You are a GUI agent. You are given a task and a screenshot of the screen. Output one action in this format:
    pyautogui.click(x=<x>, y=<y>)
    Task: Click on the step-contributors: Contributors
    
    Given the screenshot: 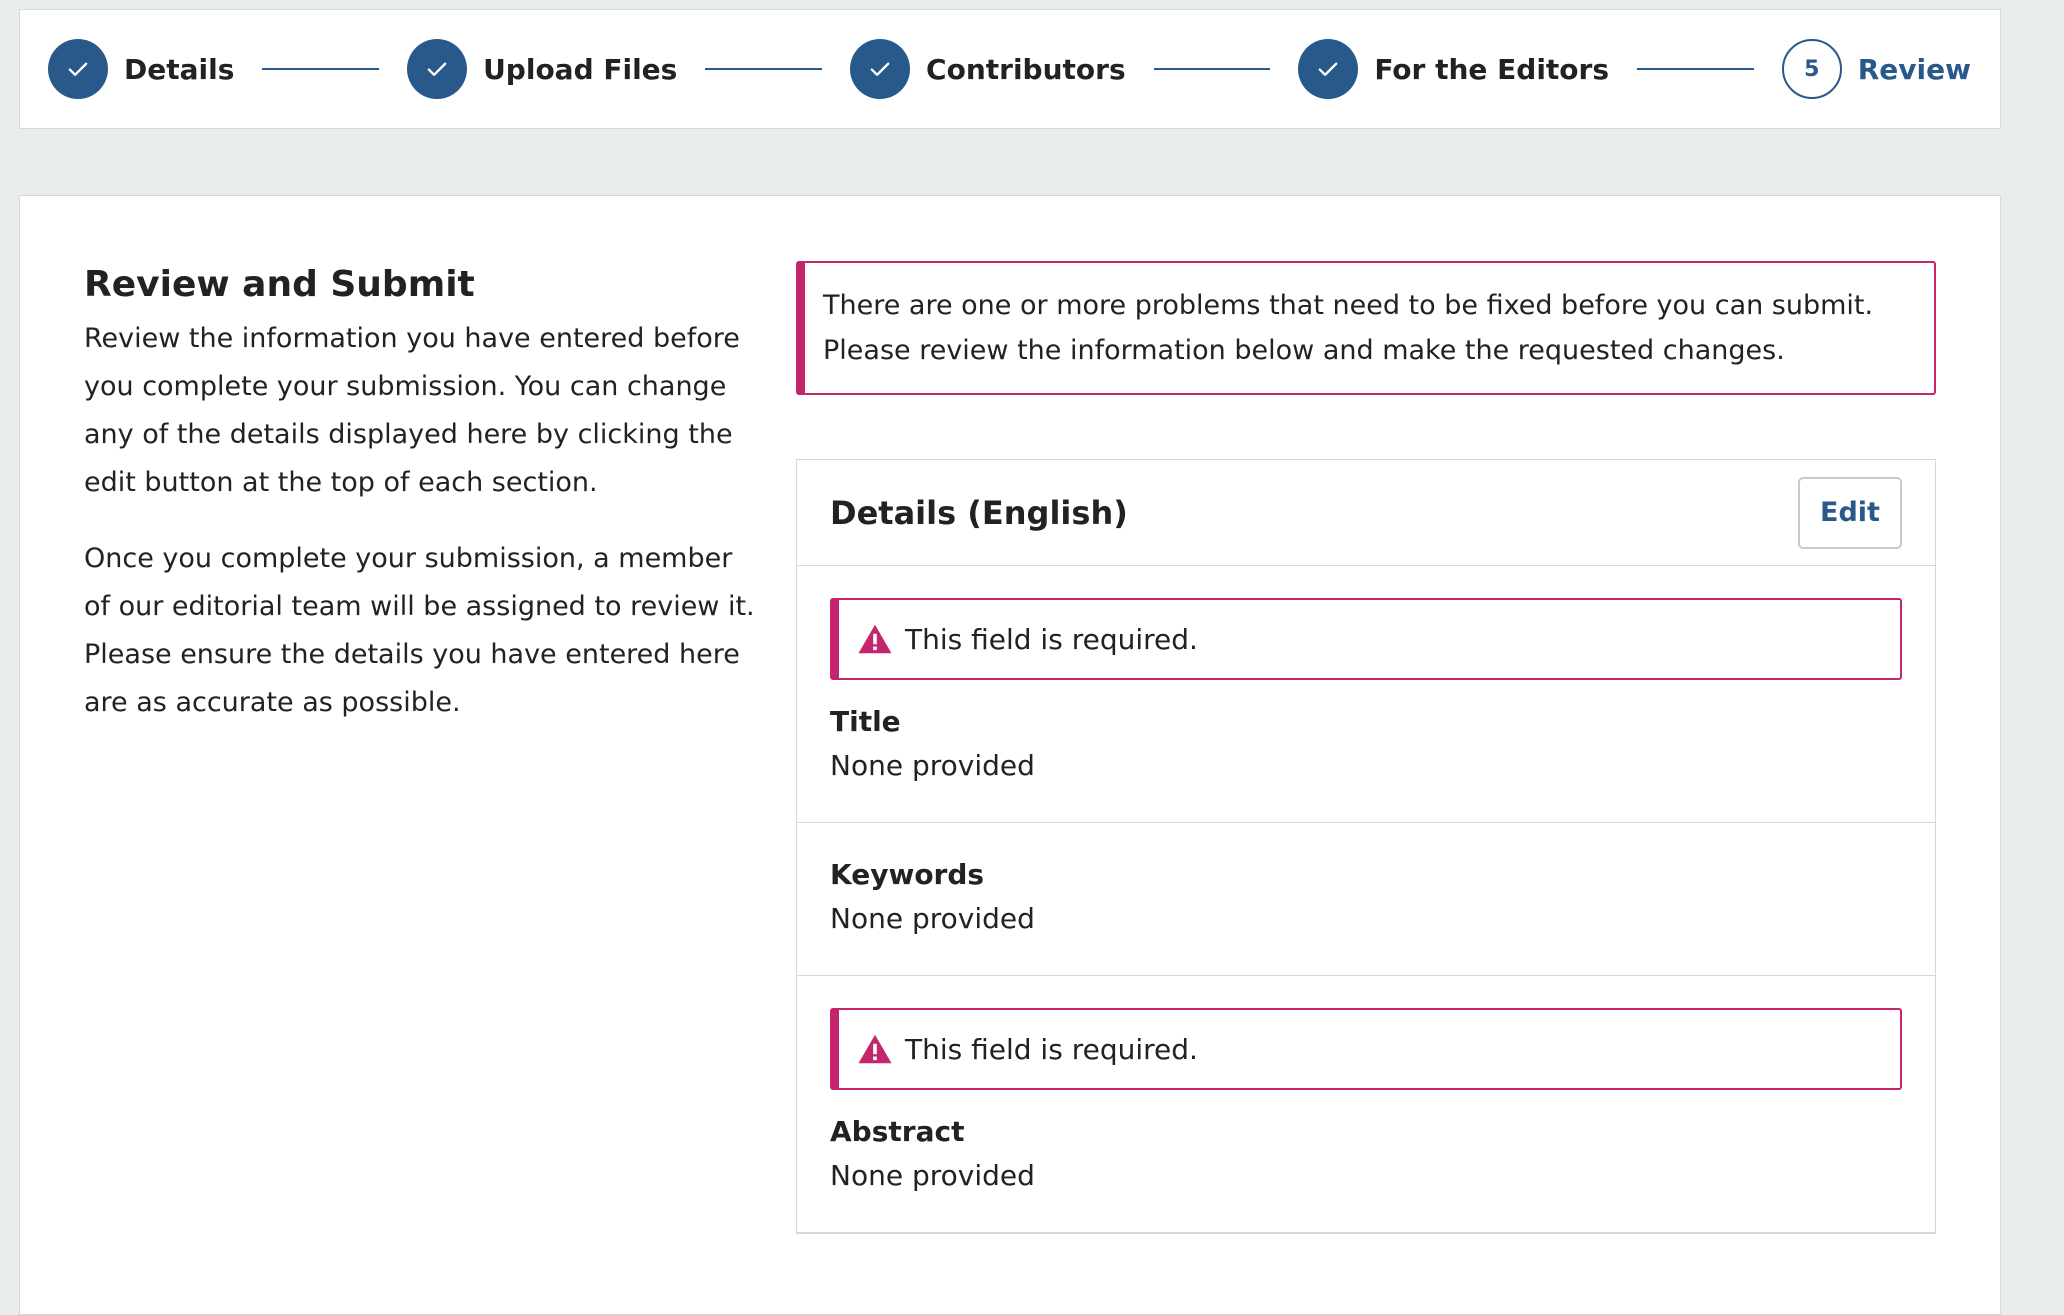 What is the action you would take?
    pyautogui.click(x=988, y=69)
    